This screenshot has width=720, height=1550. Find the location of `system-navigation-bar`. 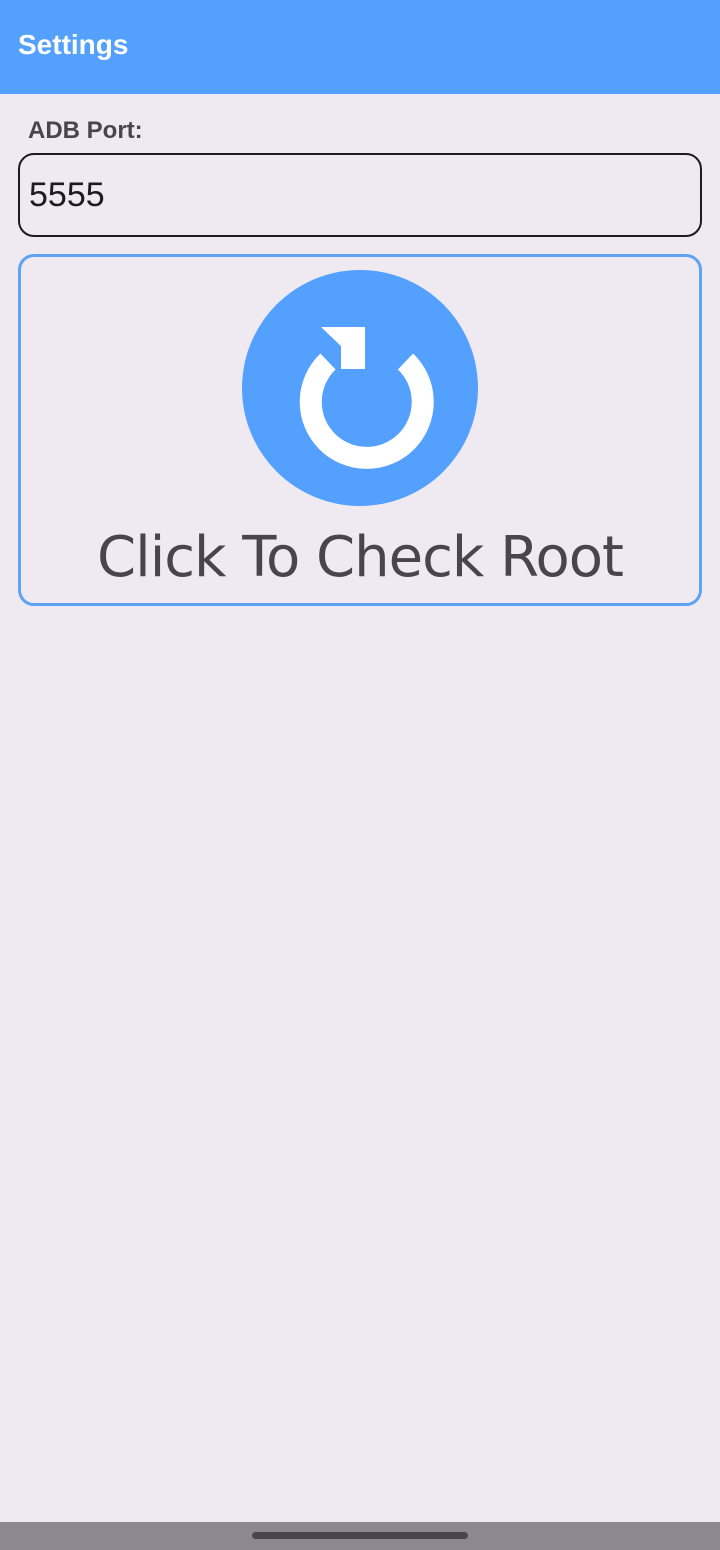

system-navigation-bar is located at coordinates (360, 1536).